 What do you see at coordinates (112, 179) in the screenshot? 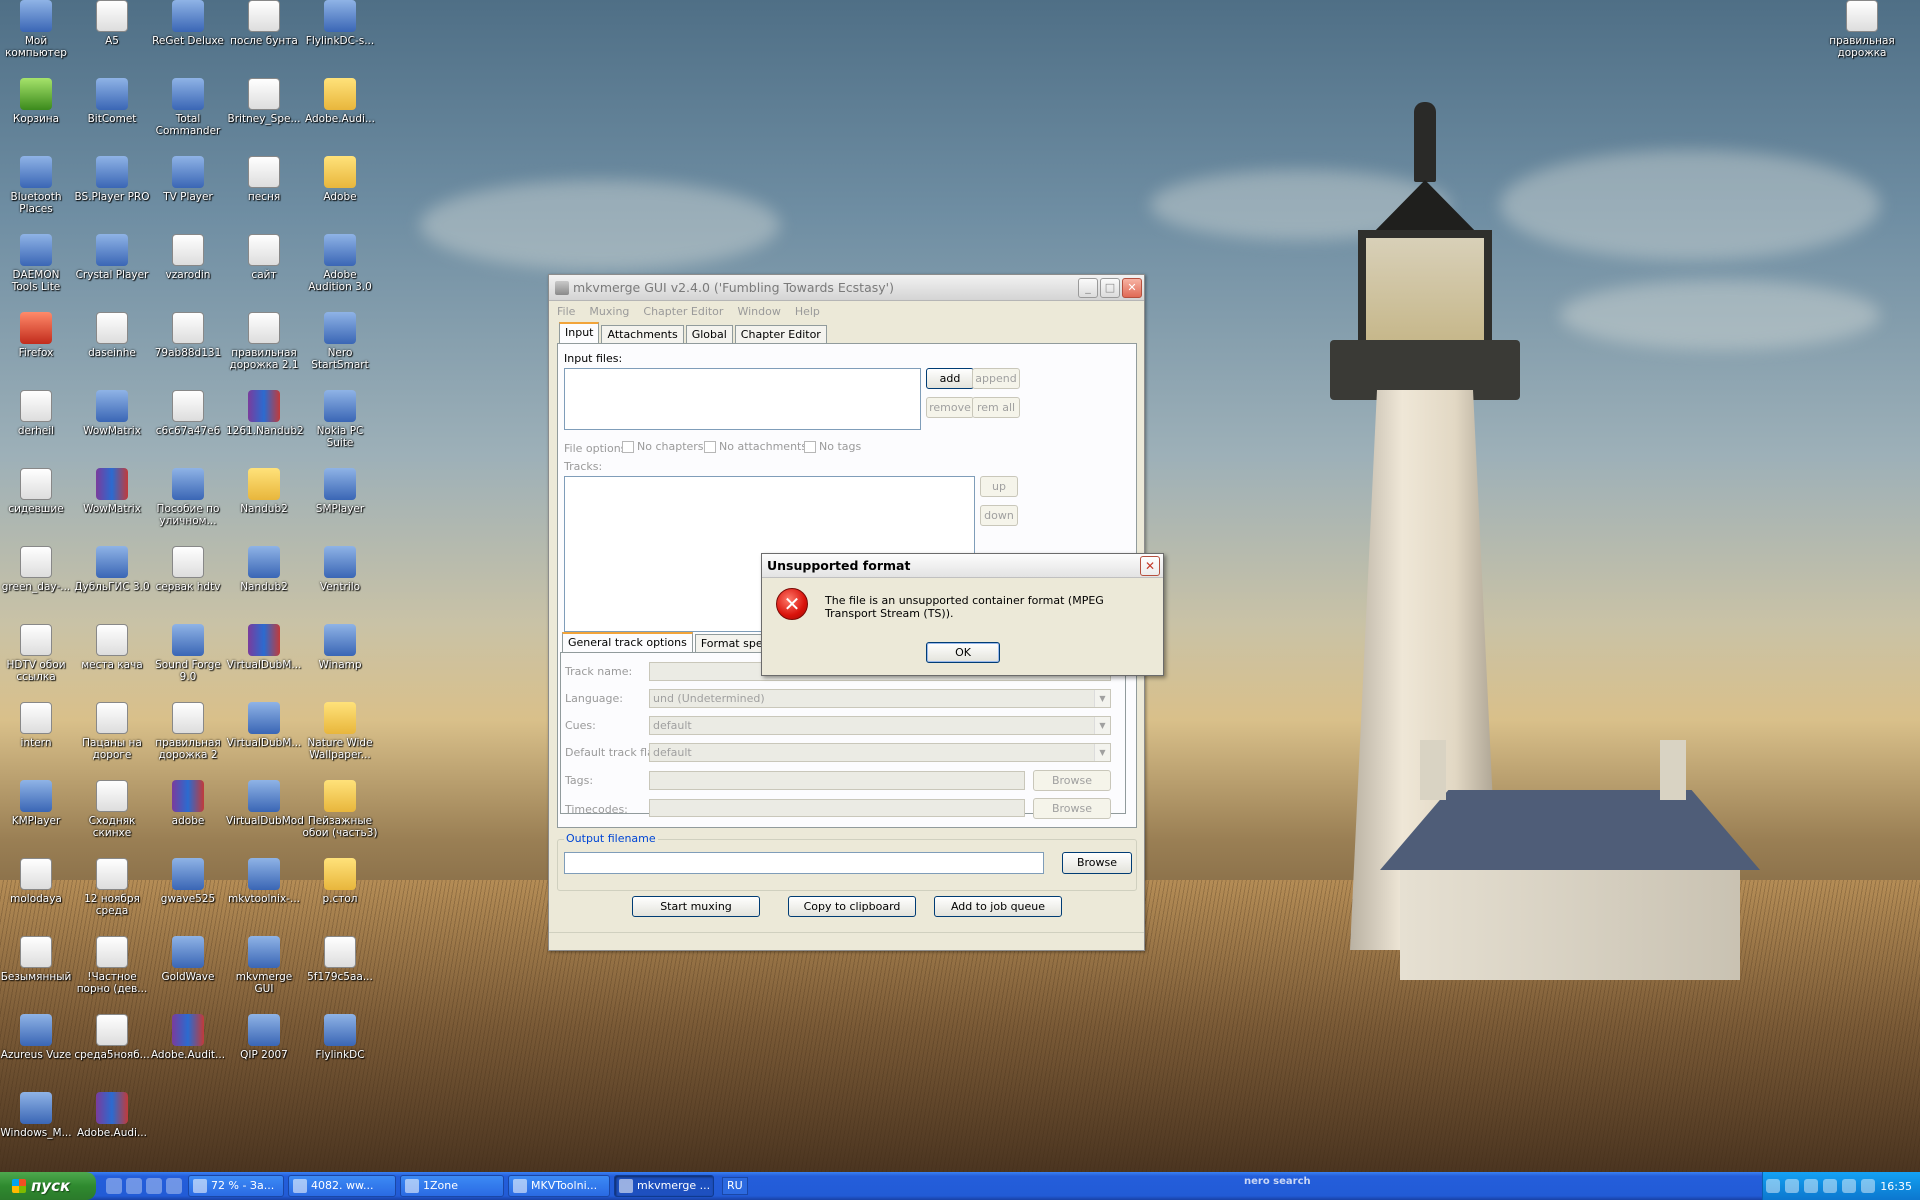
I see `desktop-icon: BS.Player PRO` at bounding box center [112, 179].